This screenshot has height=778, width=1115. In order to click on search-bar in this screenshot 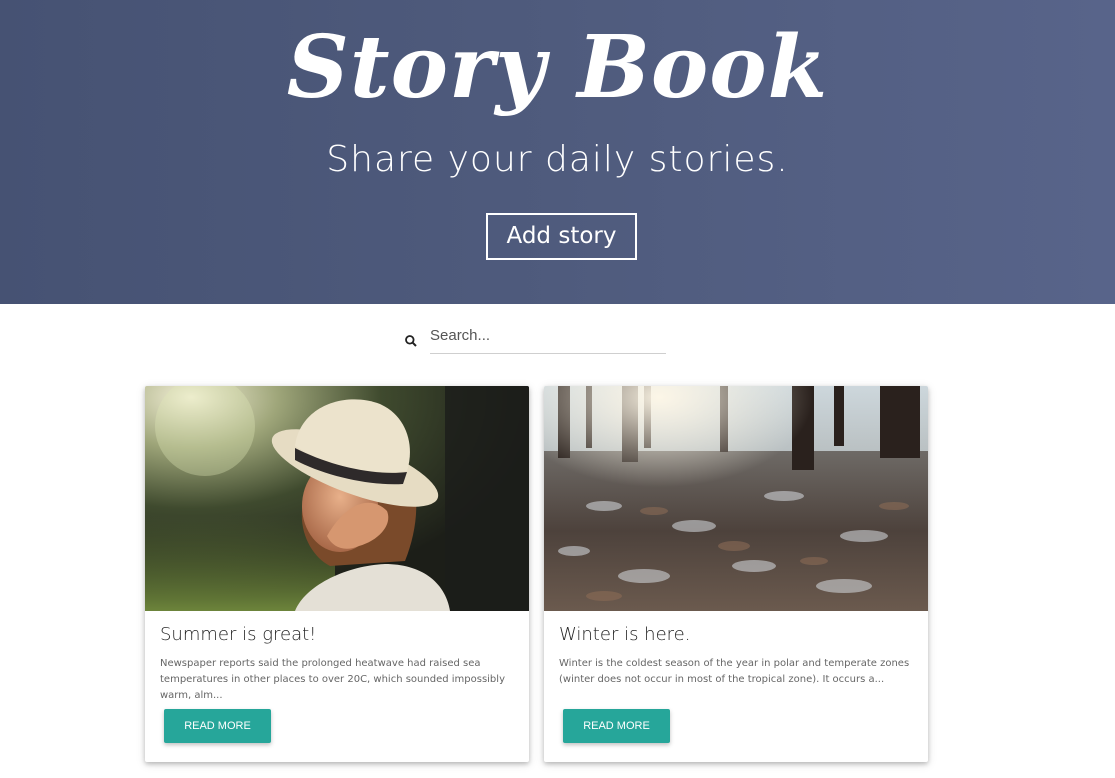, I will do `click(535, 338)`.